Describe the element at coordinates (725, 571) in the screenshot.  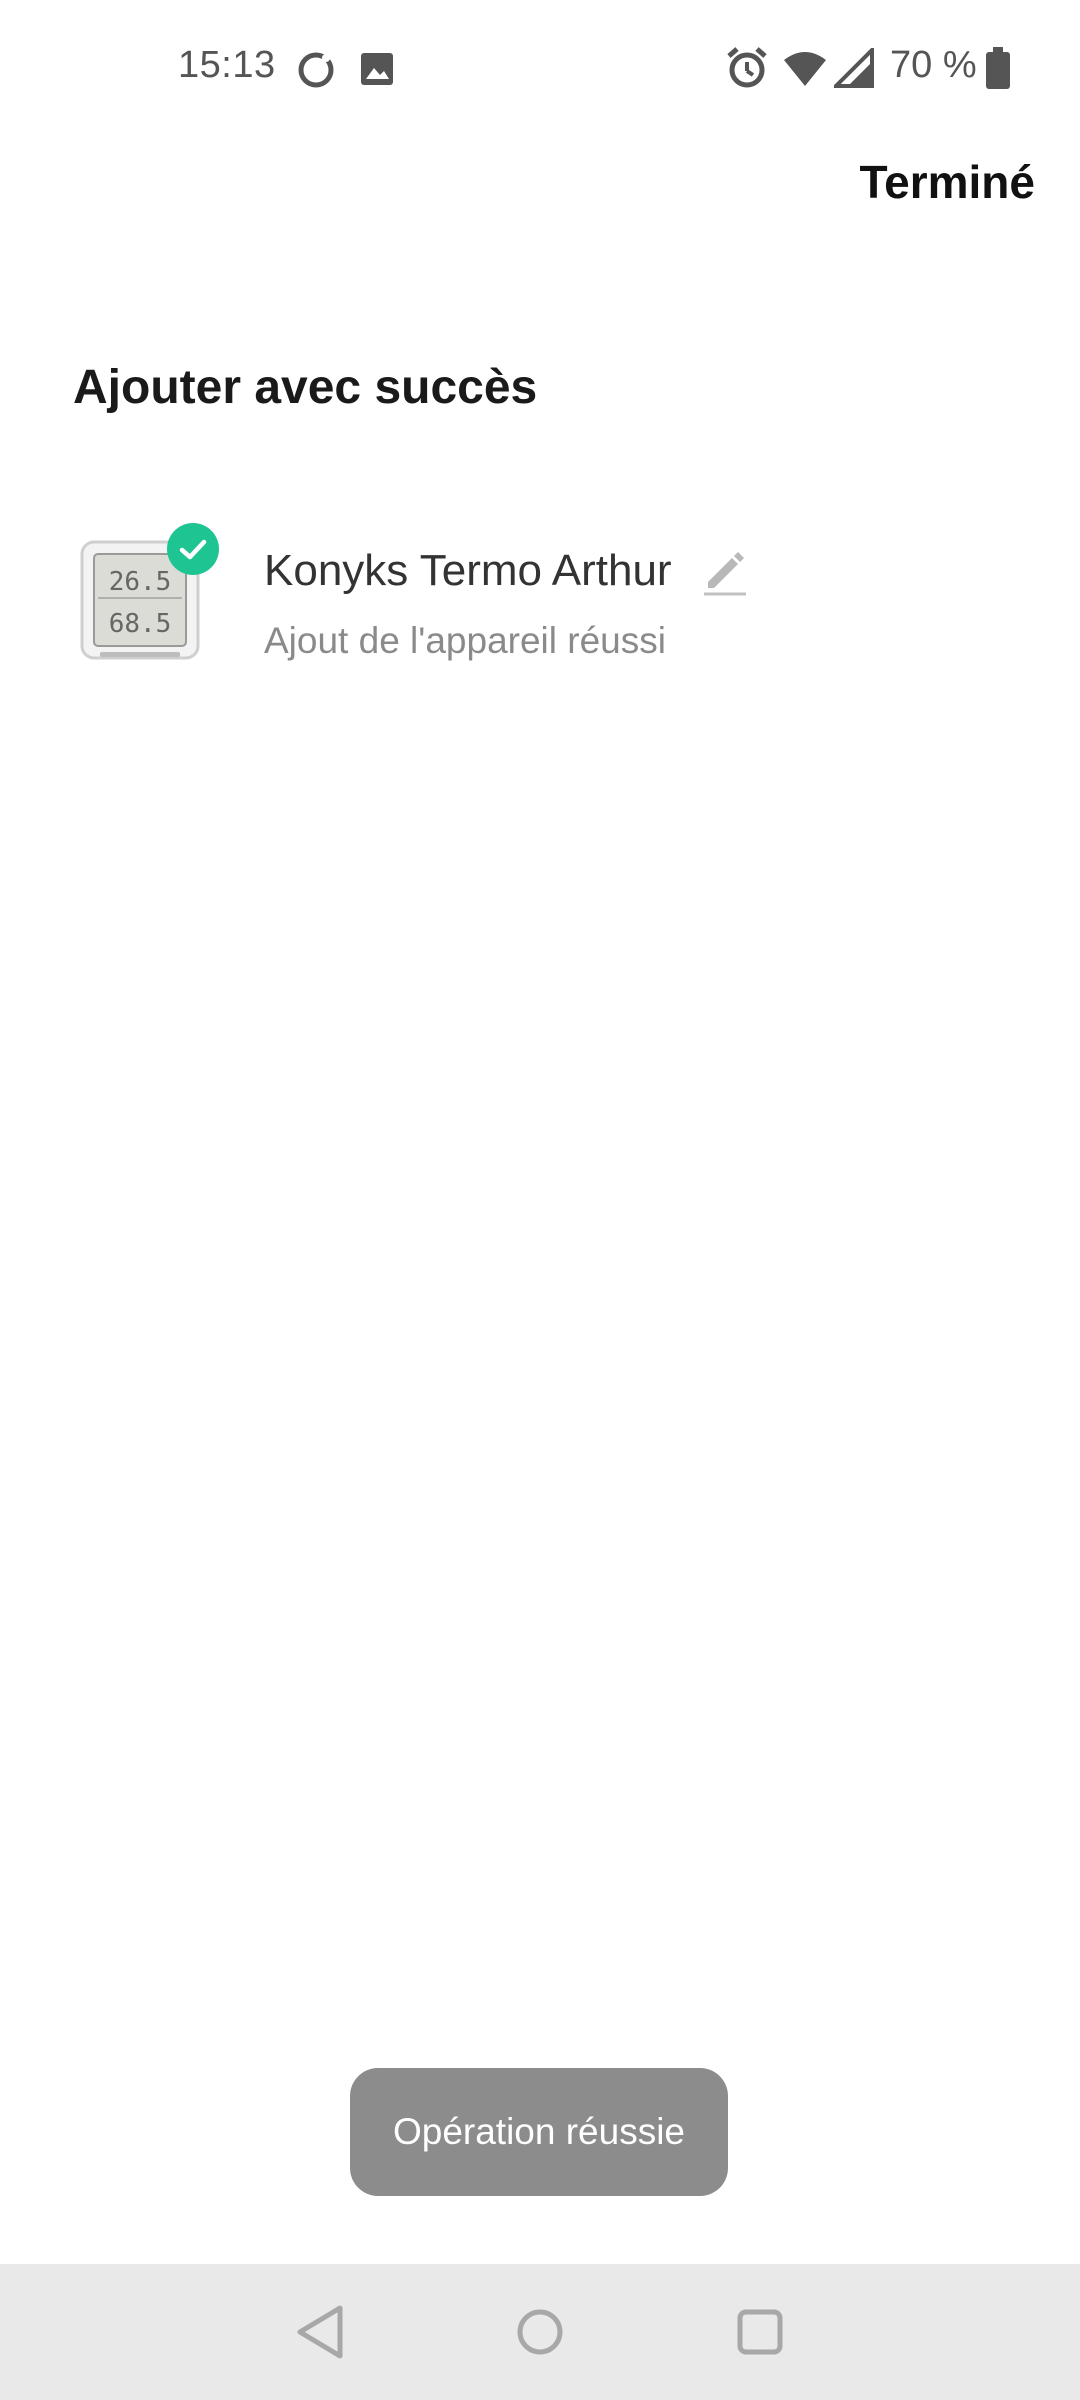
I see `edit-pencil-icon` at that location.